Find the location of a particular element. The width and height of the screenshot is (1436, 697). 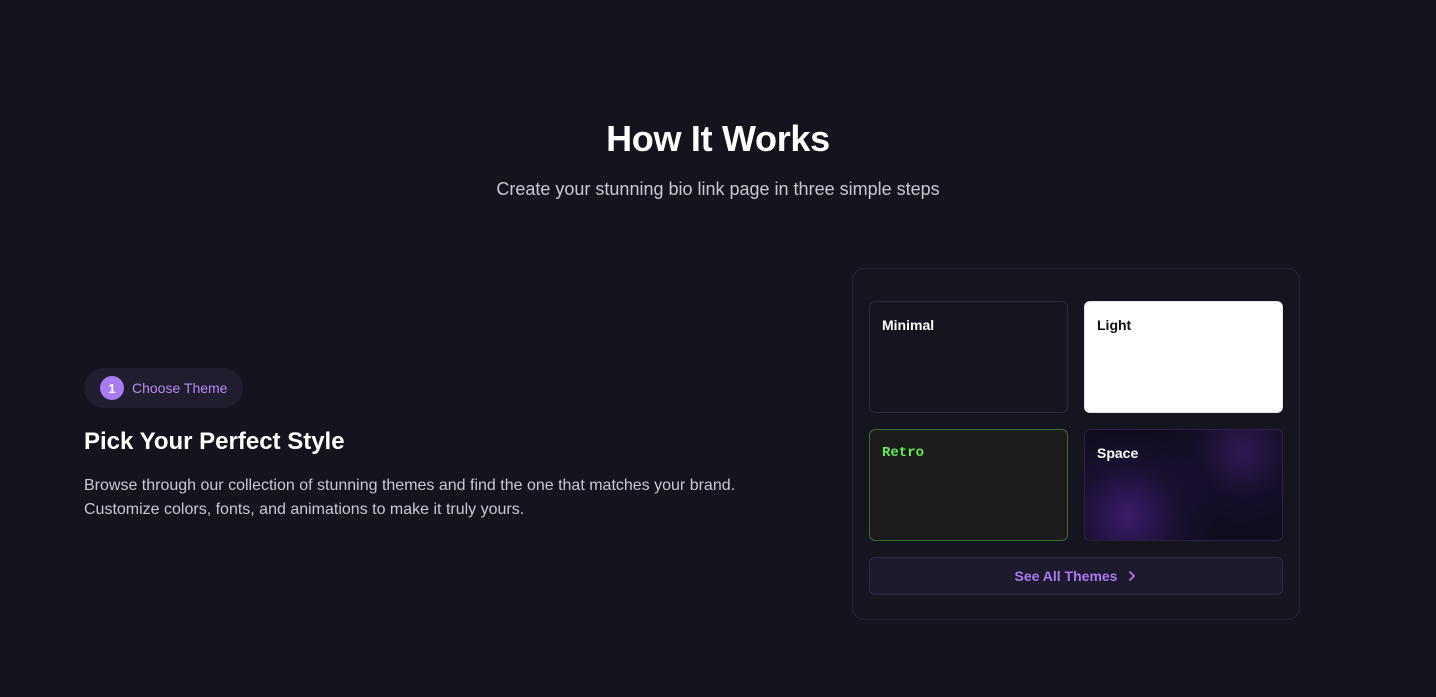

theme-name: Space is located at coordinates (1118, 453).